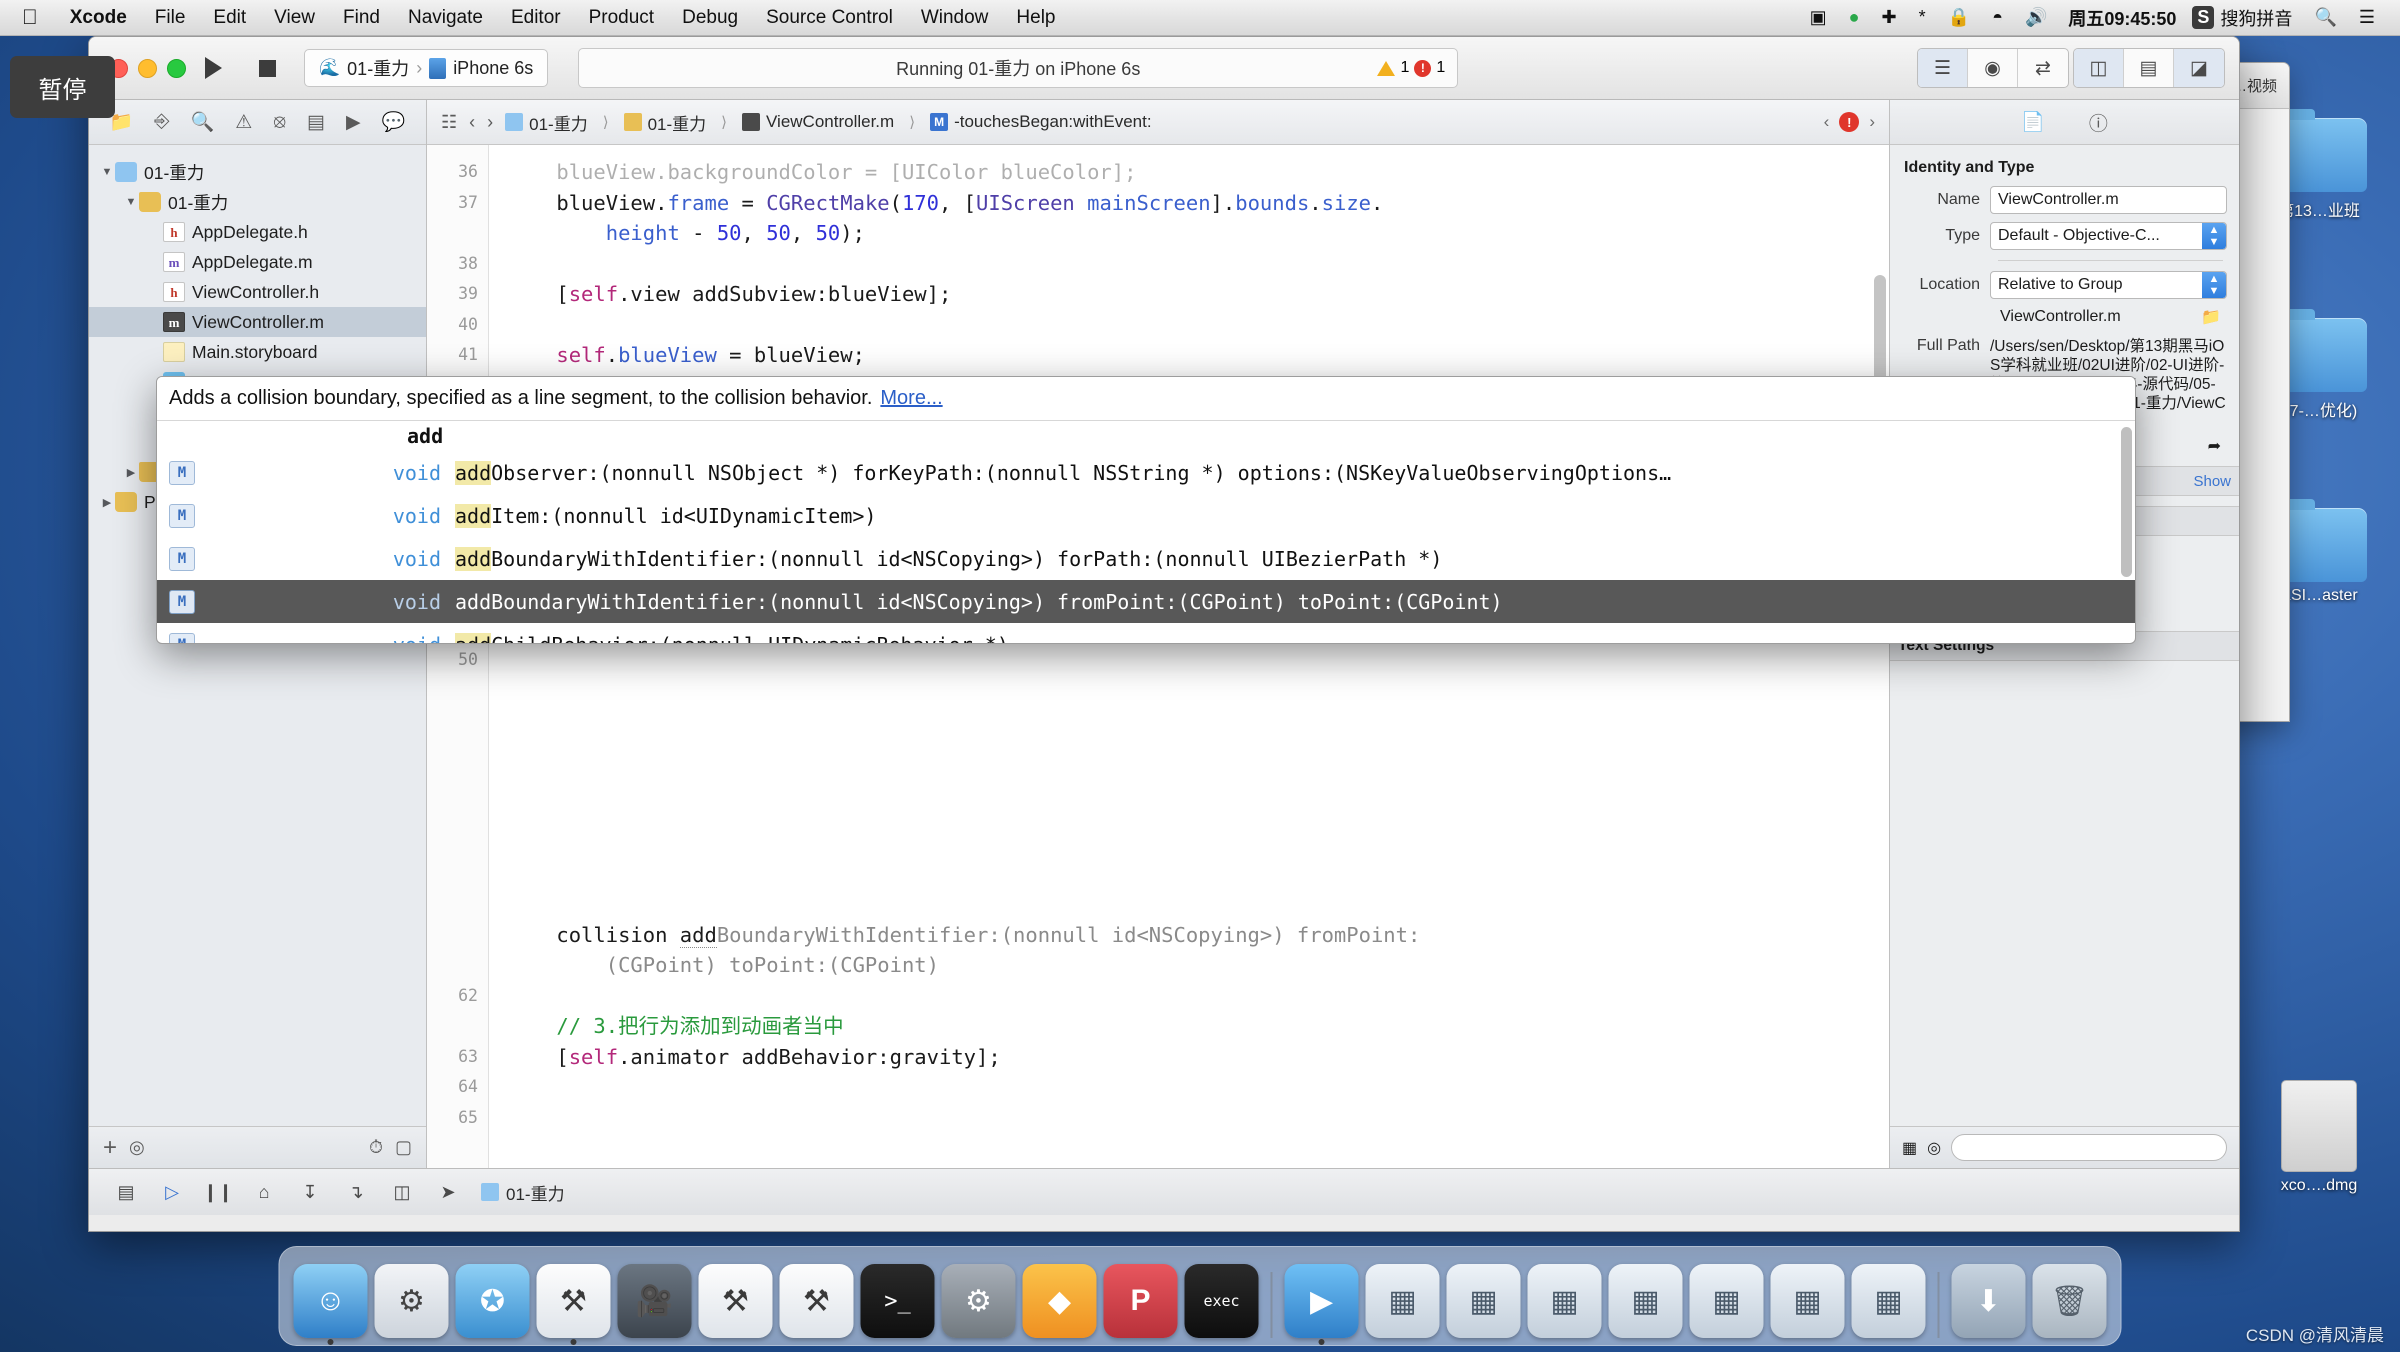 The height and width of the screenshot is (1352, 2400). What do you see at coordinates (1564, 1301) in the screenshot?
I see `dock-item-window-3: ▦` at bounding box center [1564, 1301].